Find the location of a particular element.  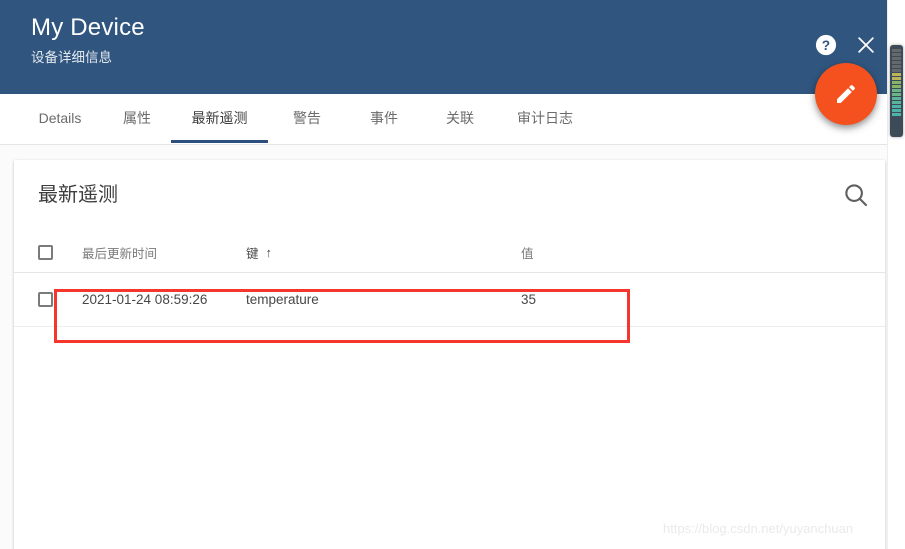

cell-value: 35 is located at coordinates (529, 299).